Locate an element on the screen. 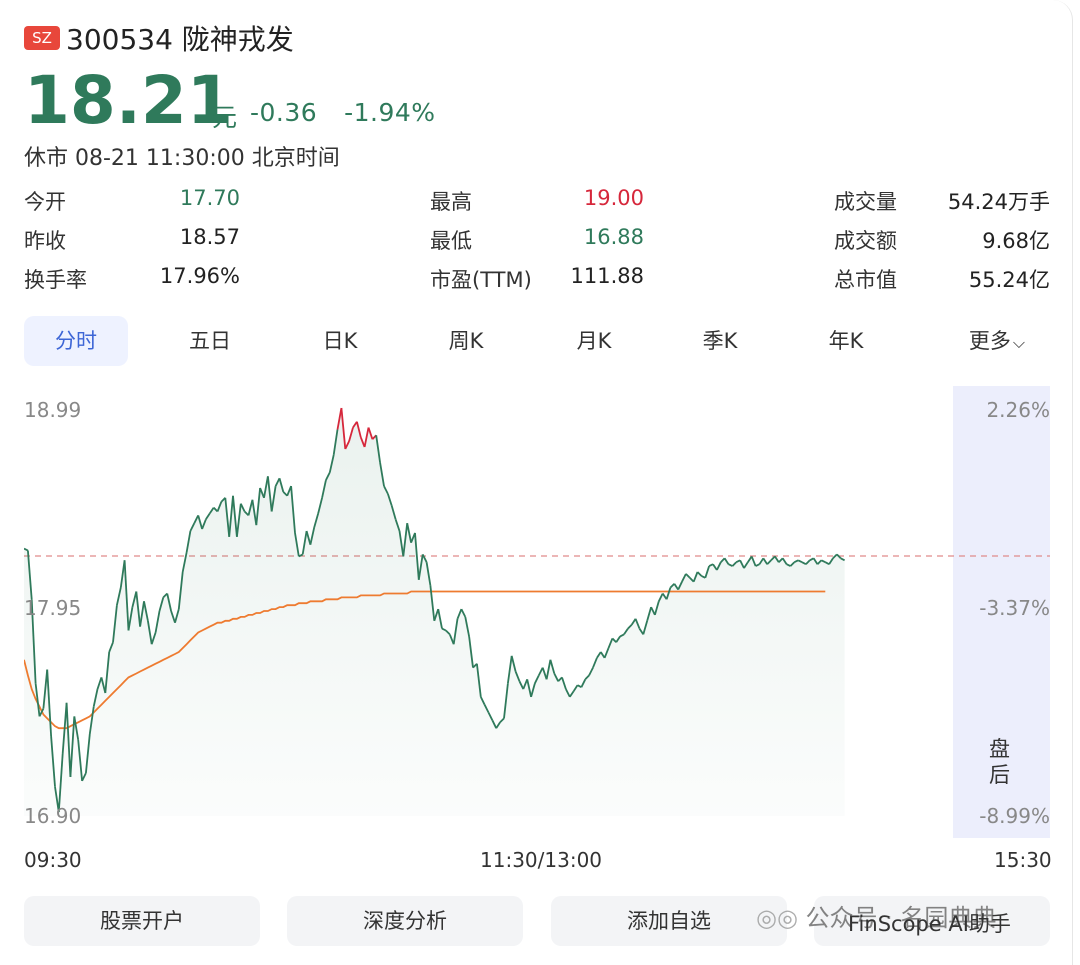 The height and width of the screenshot is (965, 1080). low-label: 最低 is located at coordinates (451, 241).